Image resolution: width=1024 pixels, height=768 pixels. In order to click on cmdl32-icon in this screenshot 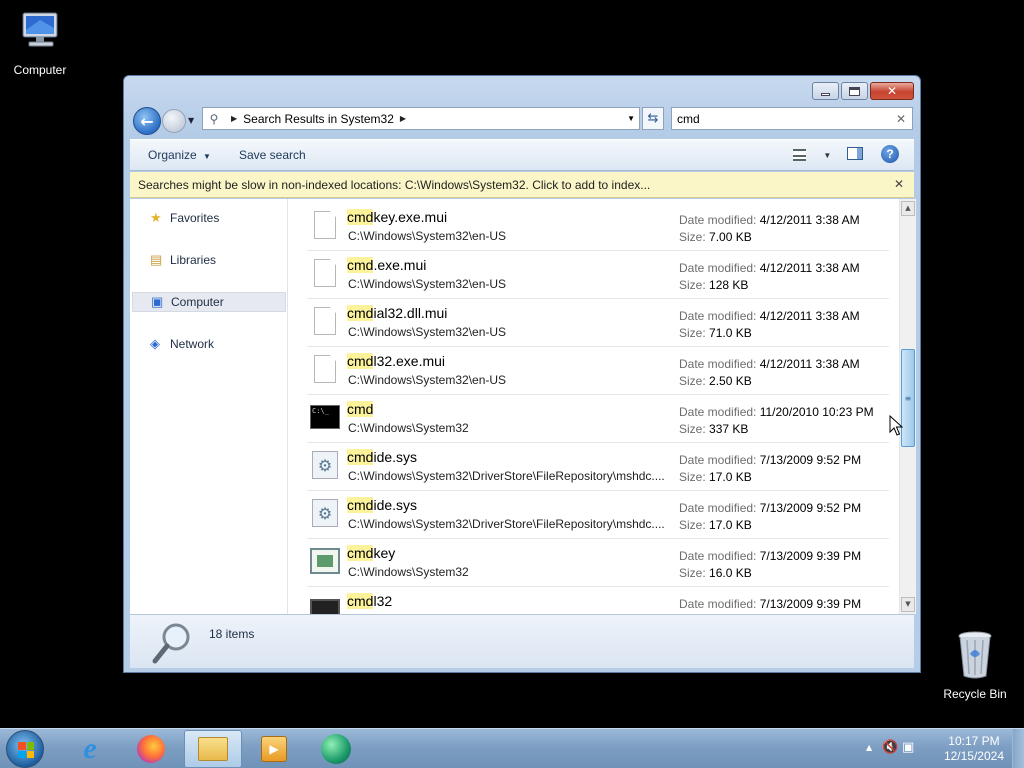, I will do `click(325, 604)`.